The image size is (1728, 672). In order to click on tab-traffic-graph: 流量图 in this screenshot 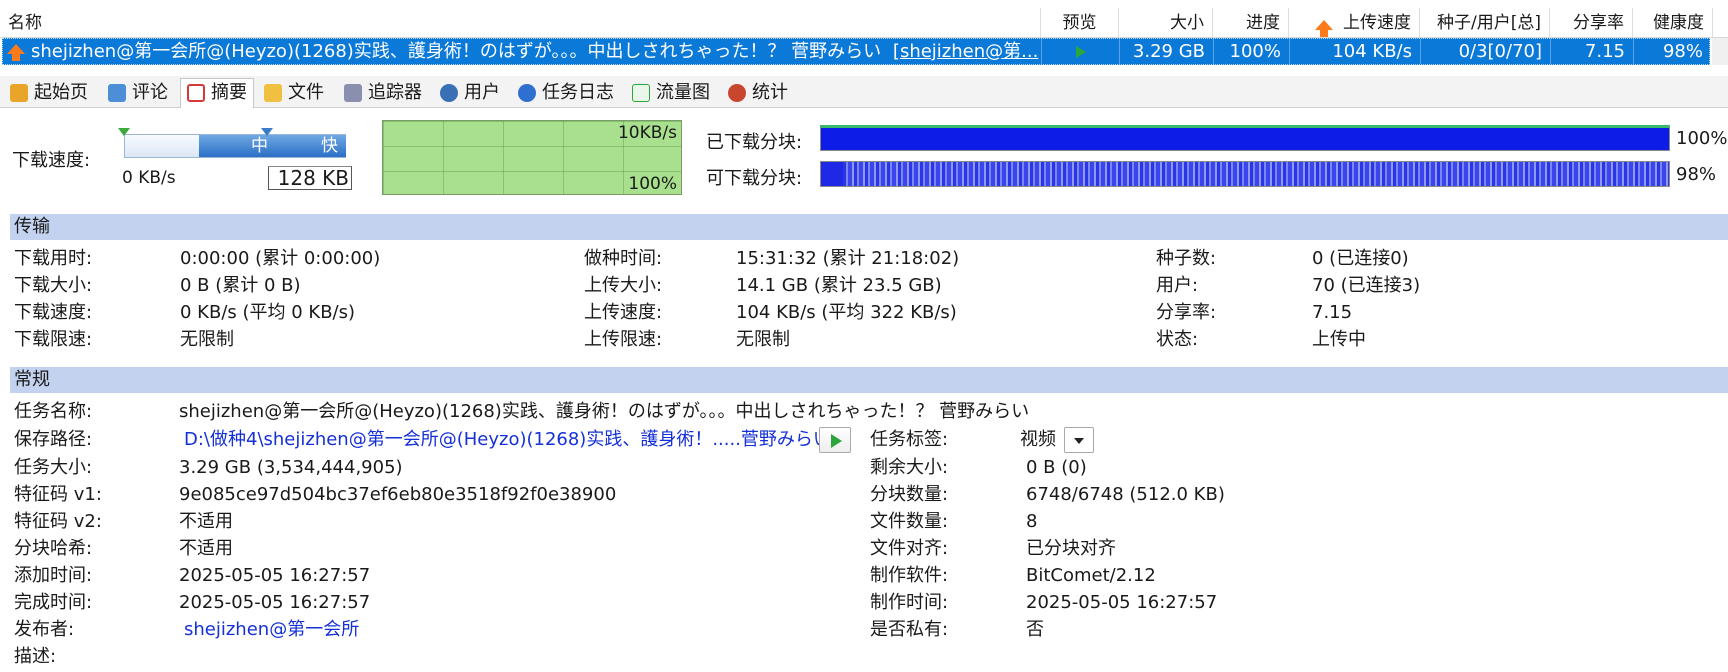, I will do `click(671, 93)`.